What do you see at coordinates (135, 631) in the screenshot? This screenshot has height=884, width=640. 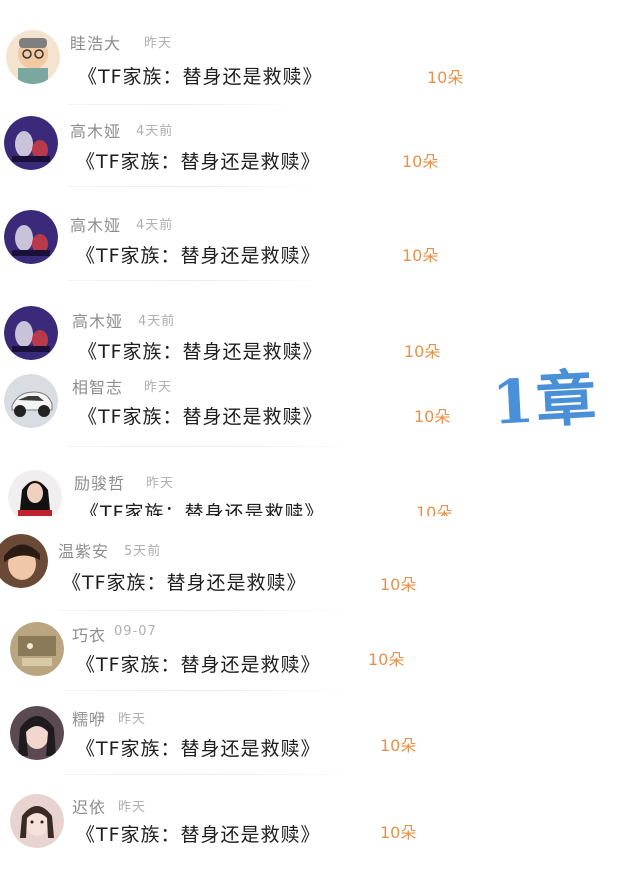 I see `timestamp: 09-07` at bounding box center [135, 631].